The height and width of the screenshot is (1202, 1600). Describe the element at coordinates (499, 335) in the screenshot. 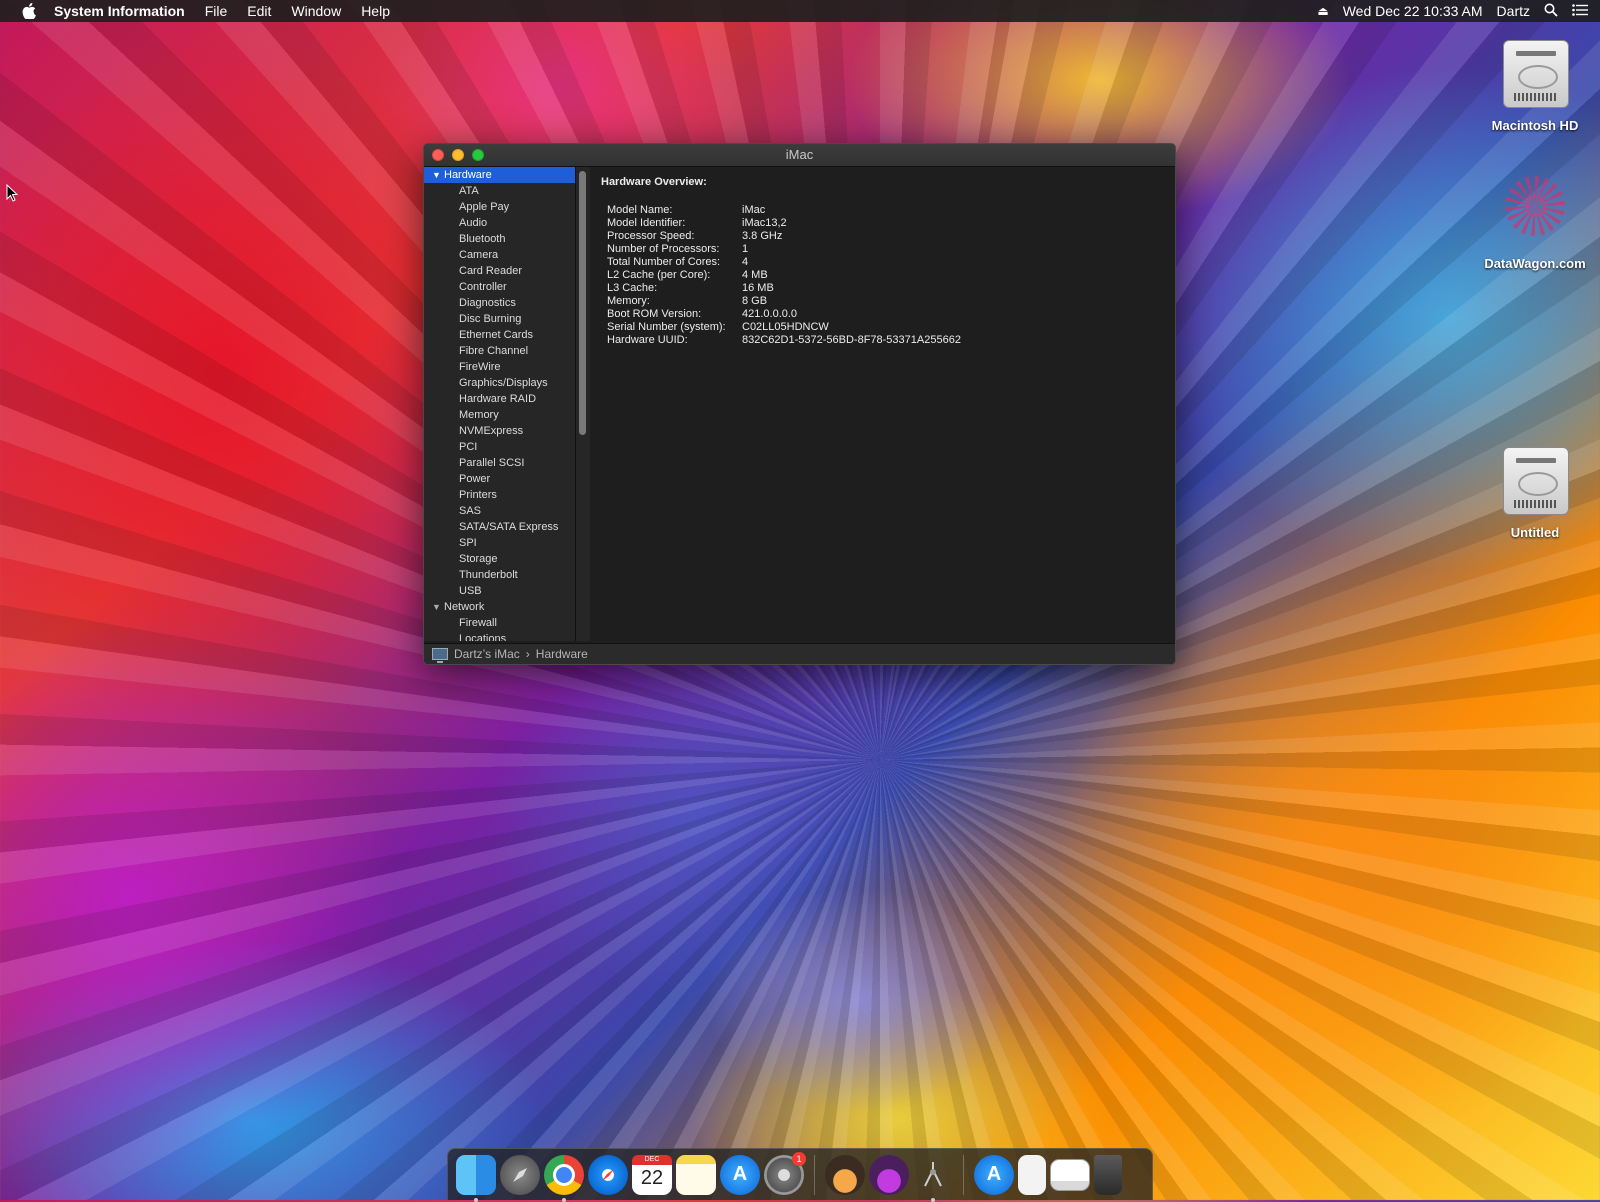

I see `sidebar-item-ethernet-cards: Ethernet Cards` at that location.